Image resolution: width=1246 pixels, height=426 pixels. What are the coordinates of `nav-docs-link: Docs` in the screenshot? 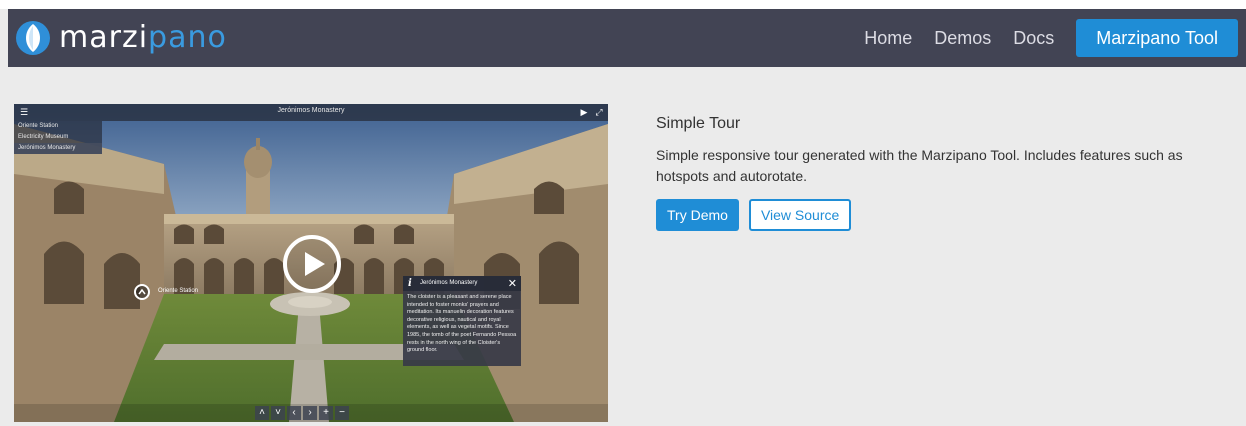 It's located at (1033, 38).